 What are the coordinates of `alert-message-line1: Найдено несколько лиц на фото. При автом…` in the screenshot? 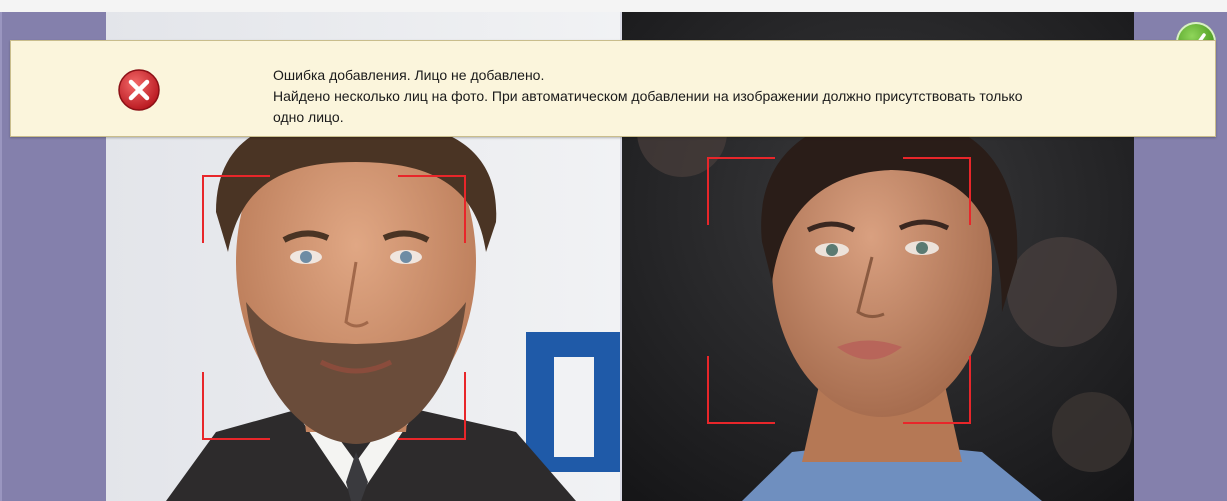 It's located at (648, 96).